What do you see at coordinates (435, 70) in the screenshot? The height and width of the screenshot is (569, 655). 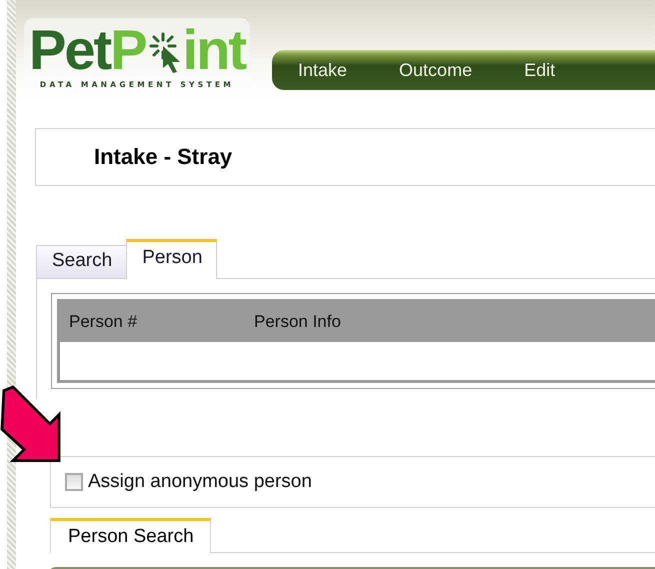 I see `nav-item: Outcome` at bounding box center [435, 70].